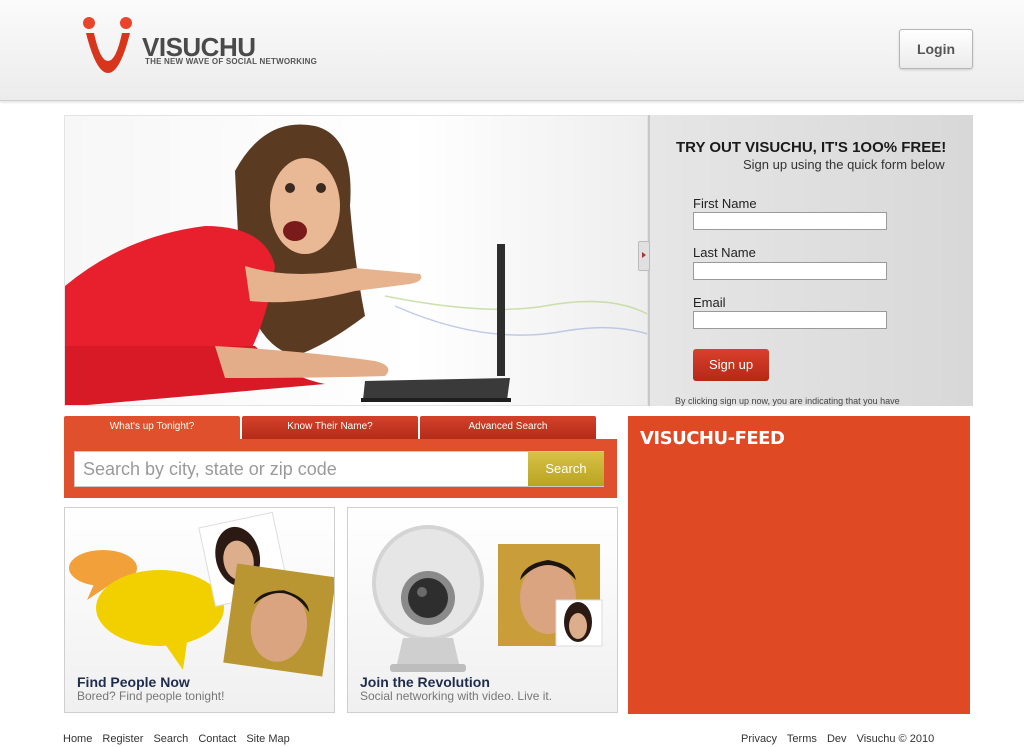 The height and width of the screenshot is (747, 1024). What do you see at coordinates (508, 427) in the screenshot?
I see `tab-advanced-search: Advanced Search` at bounding box center [508, 427].